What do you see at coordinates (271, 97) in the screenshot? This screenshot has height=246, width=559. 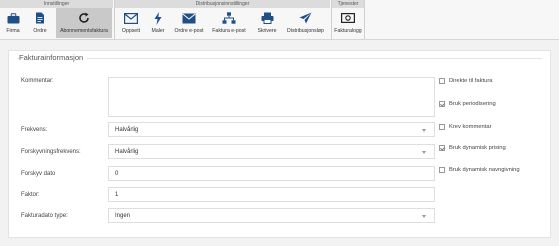 I see `kommentar-textarea` at bounding box center [271, 97].